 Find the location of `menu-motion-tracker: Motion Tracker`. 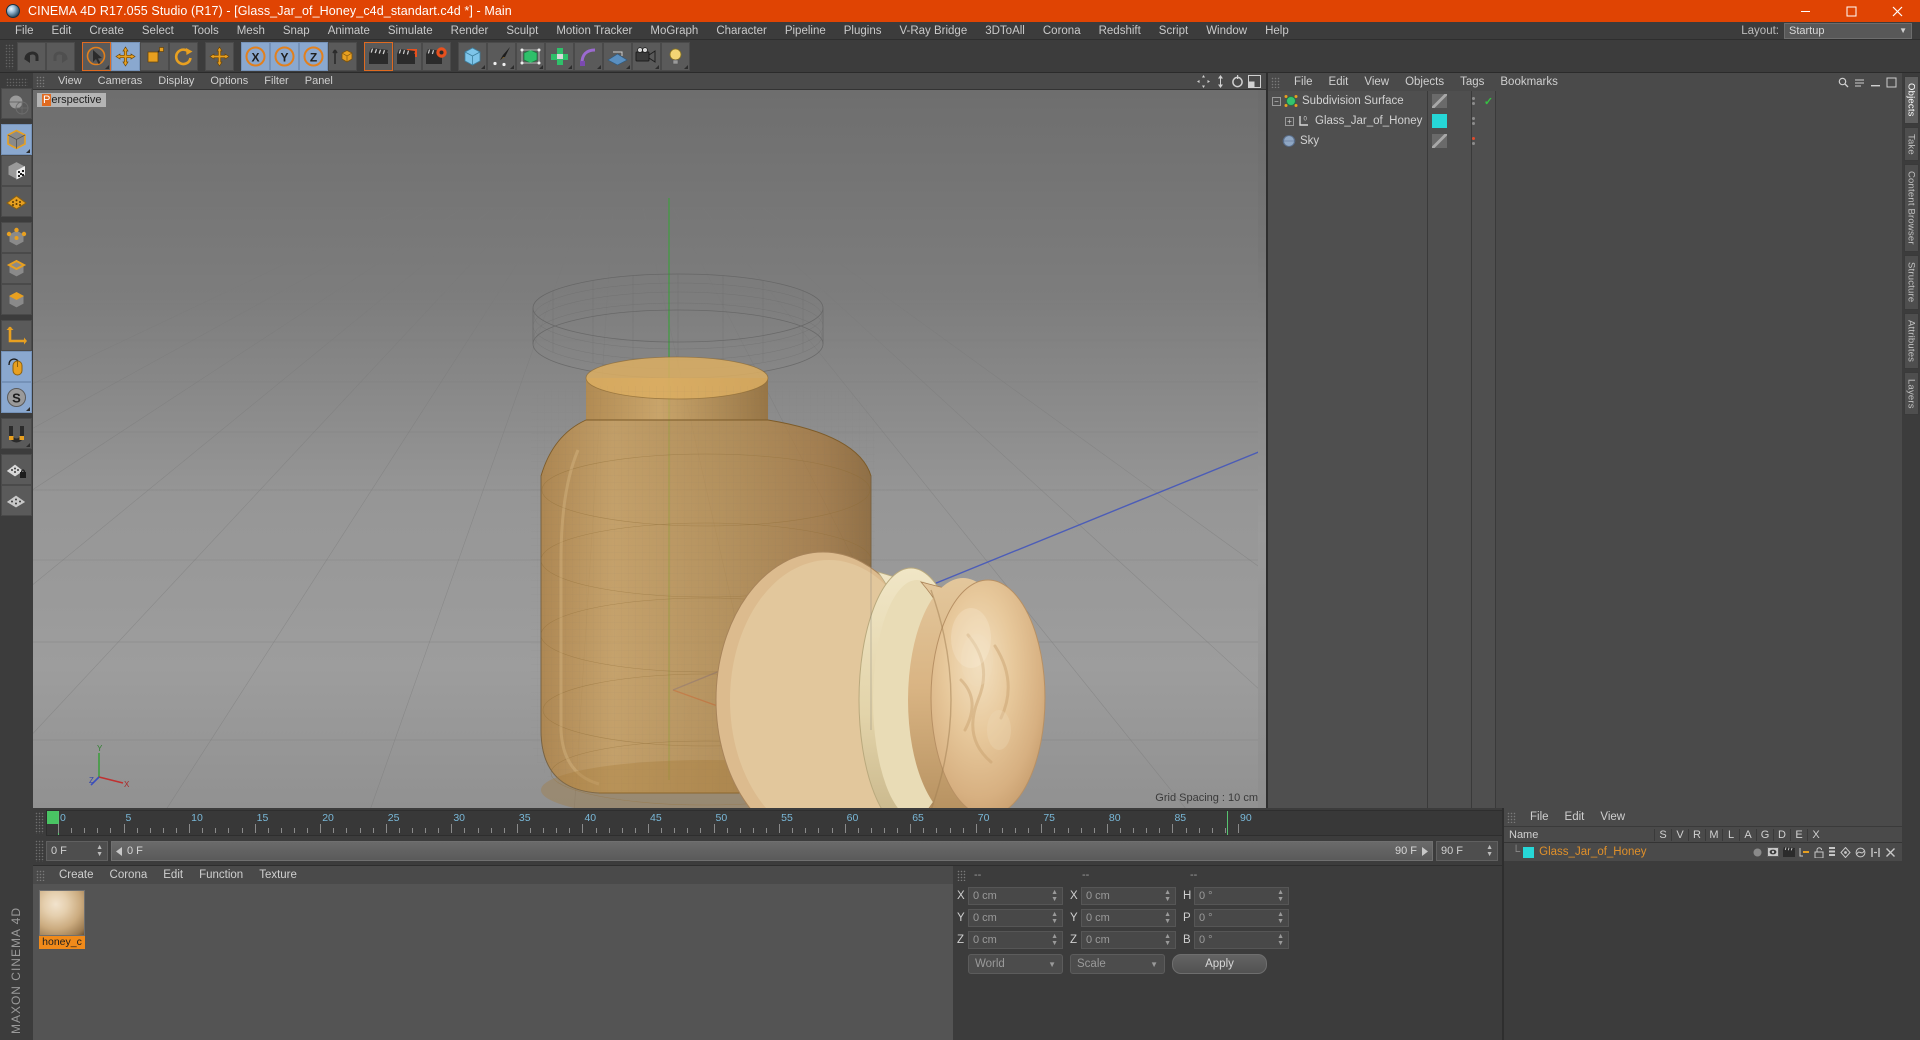

menu-motion-tracker: Motion Tracker is located at coordinates (594, 31).